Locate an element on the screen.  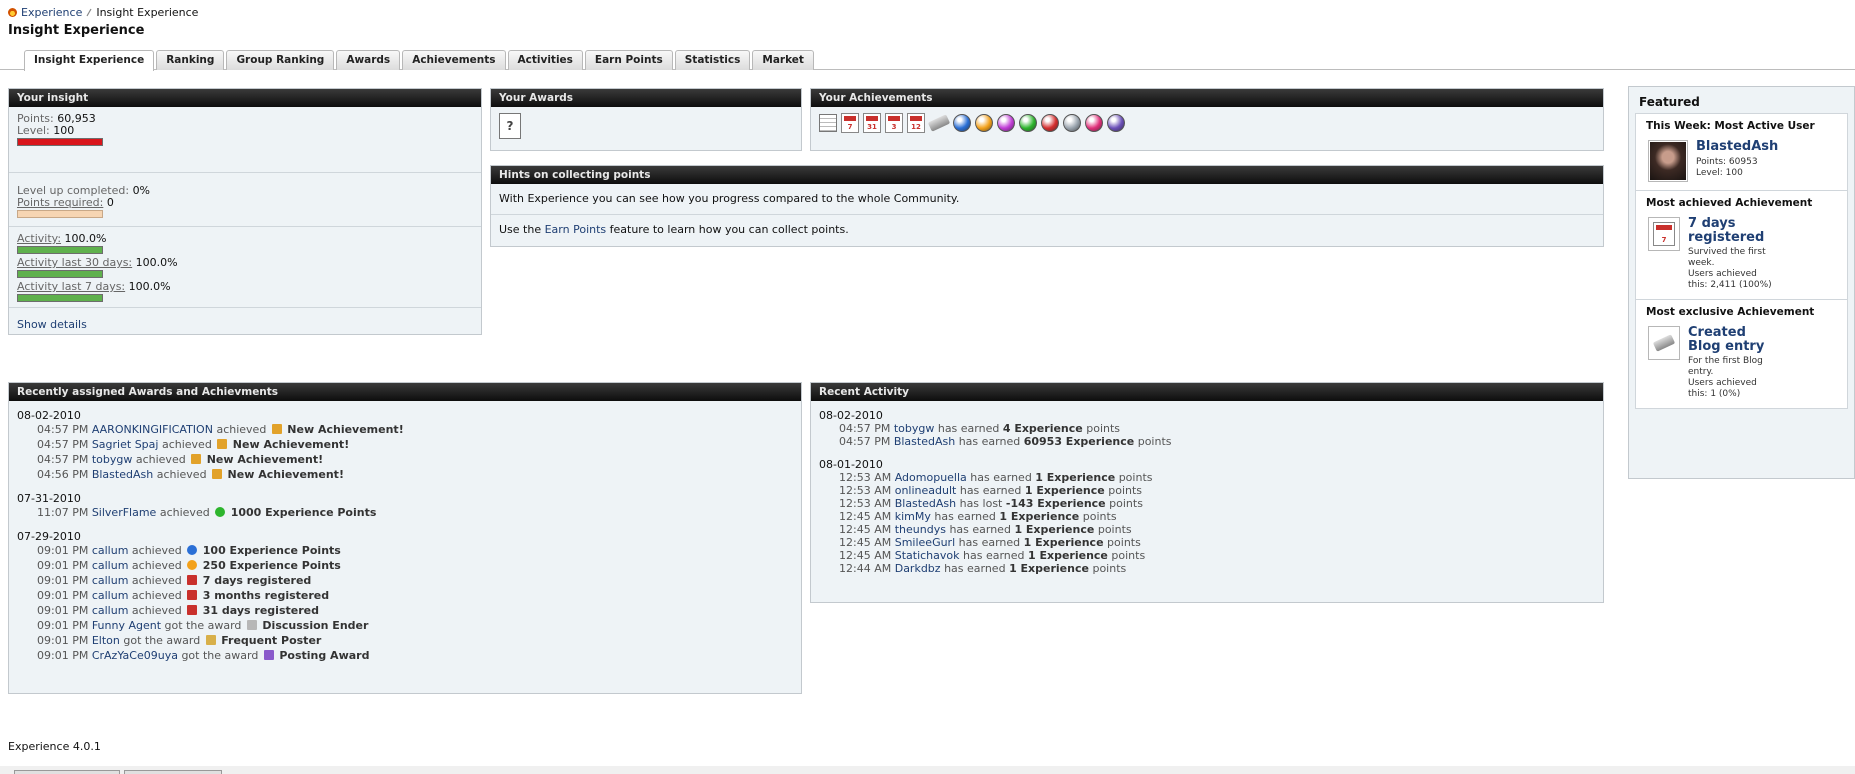
calendar-achievement-icon: 7 is located at coordinates (850, 123).